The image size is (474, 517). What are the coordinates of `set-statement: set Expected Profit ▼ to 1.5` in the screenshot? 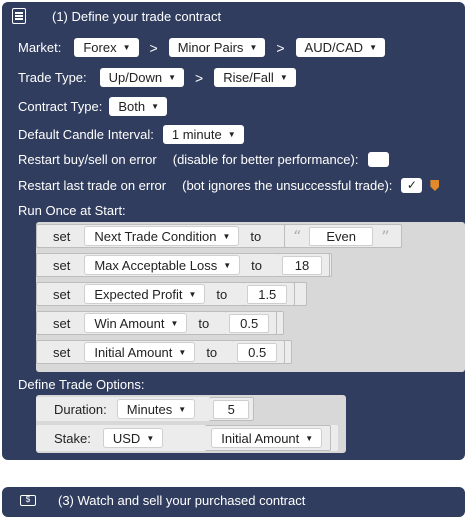 It's located at (171, 294).